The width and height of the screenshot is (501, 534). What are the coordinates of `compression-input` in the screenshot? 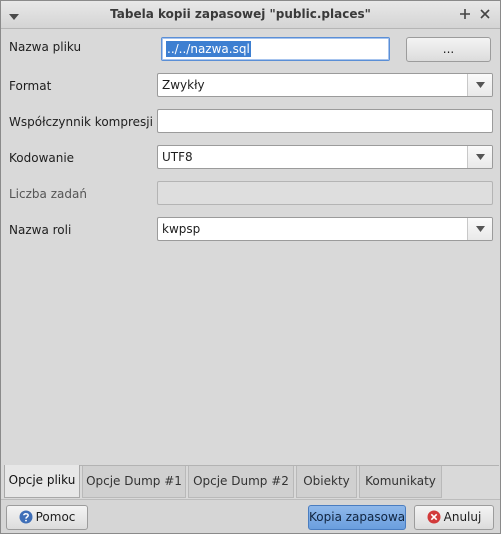 It's located at (325, 121).